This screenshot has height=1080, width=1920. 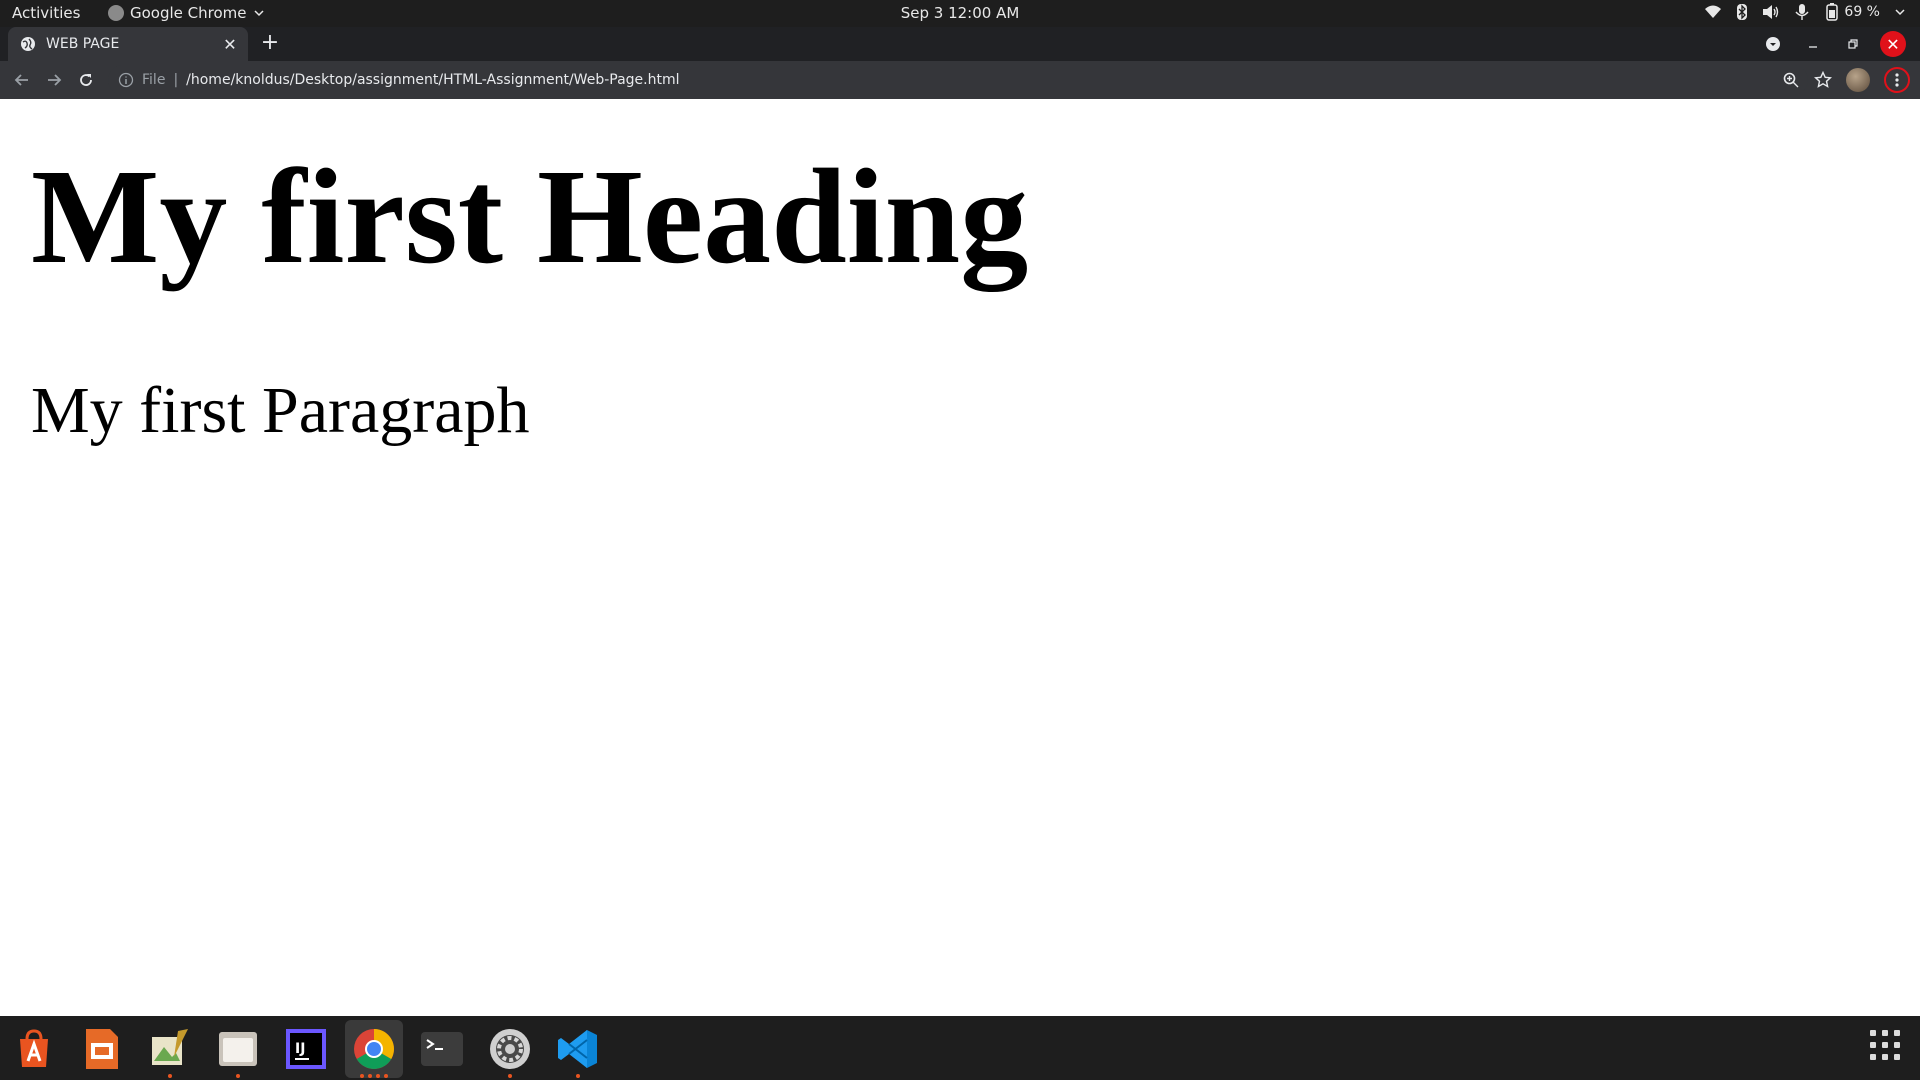 I want to click on more-vert-icon, so click(x=1897, y=80).